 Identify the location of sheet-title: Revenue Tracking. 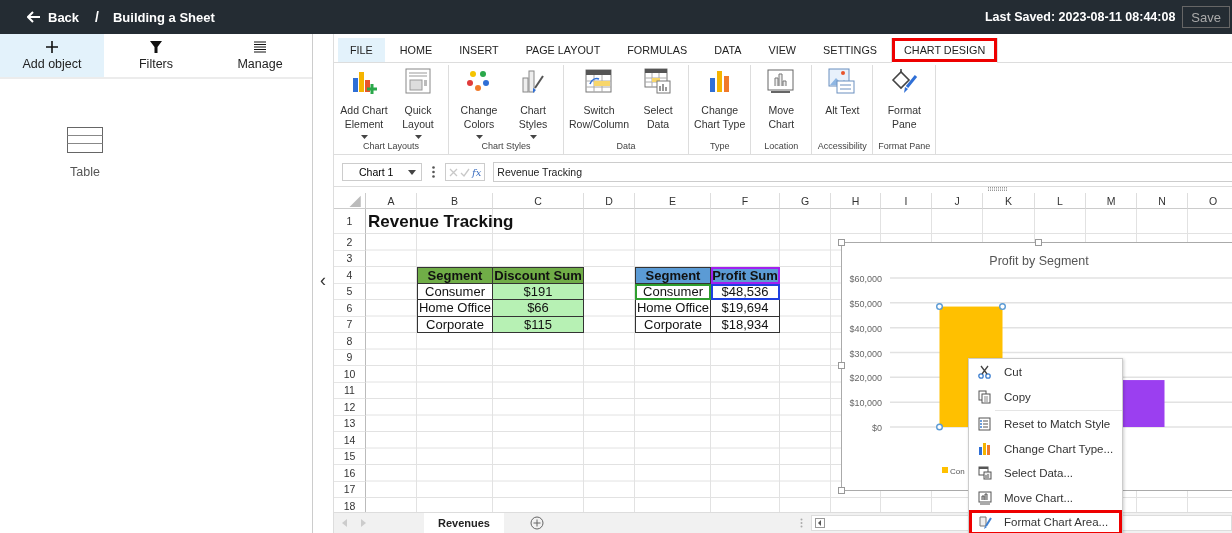
(441, 221).